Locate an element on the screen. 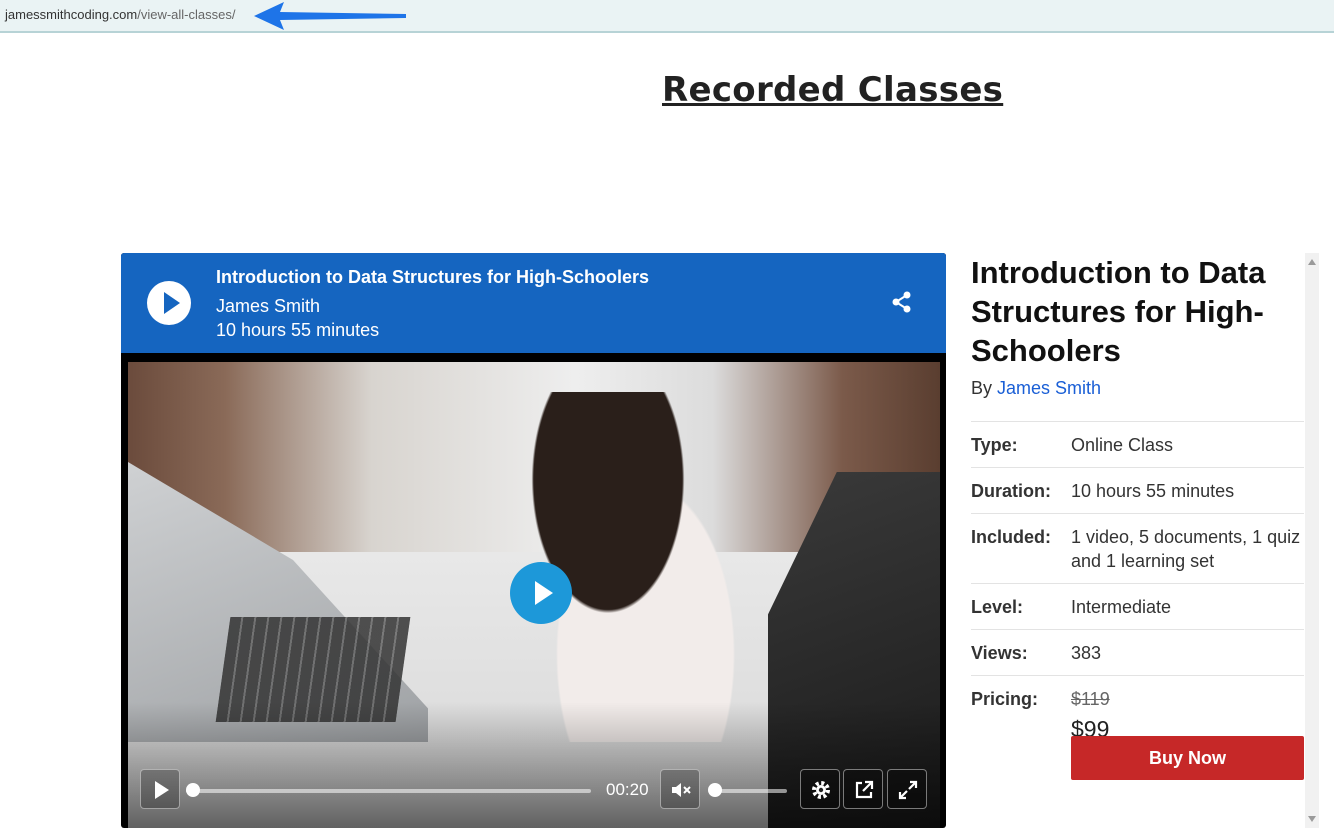 The image size is (1334, 838). volume-bar is located at coordinates (751, 791).